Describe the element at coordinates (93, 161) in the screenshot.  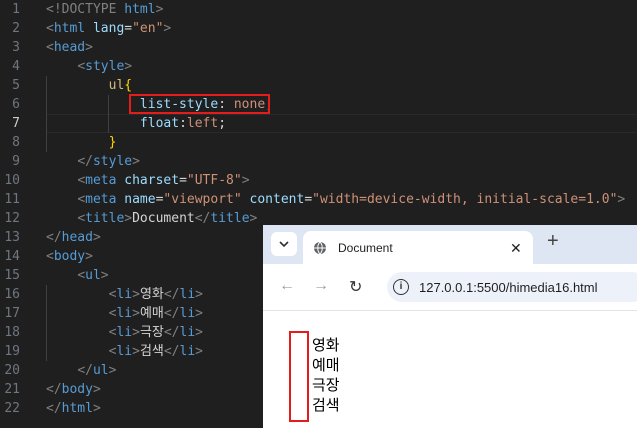
I see `code-text: </style>` at that location.